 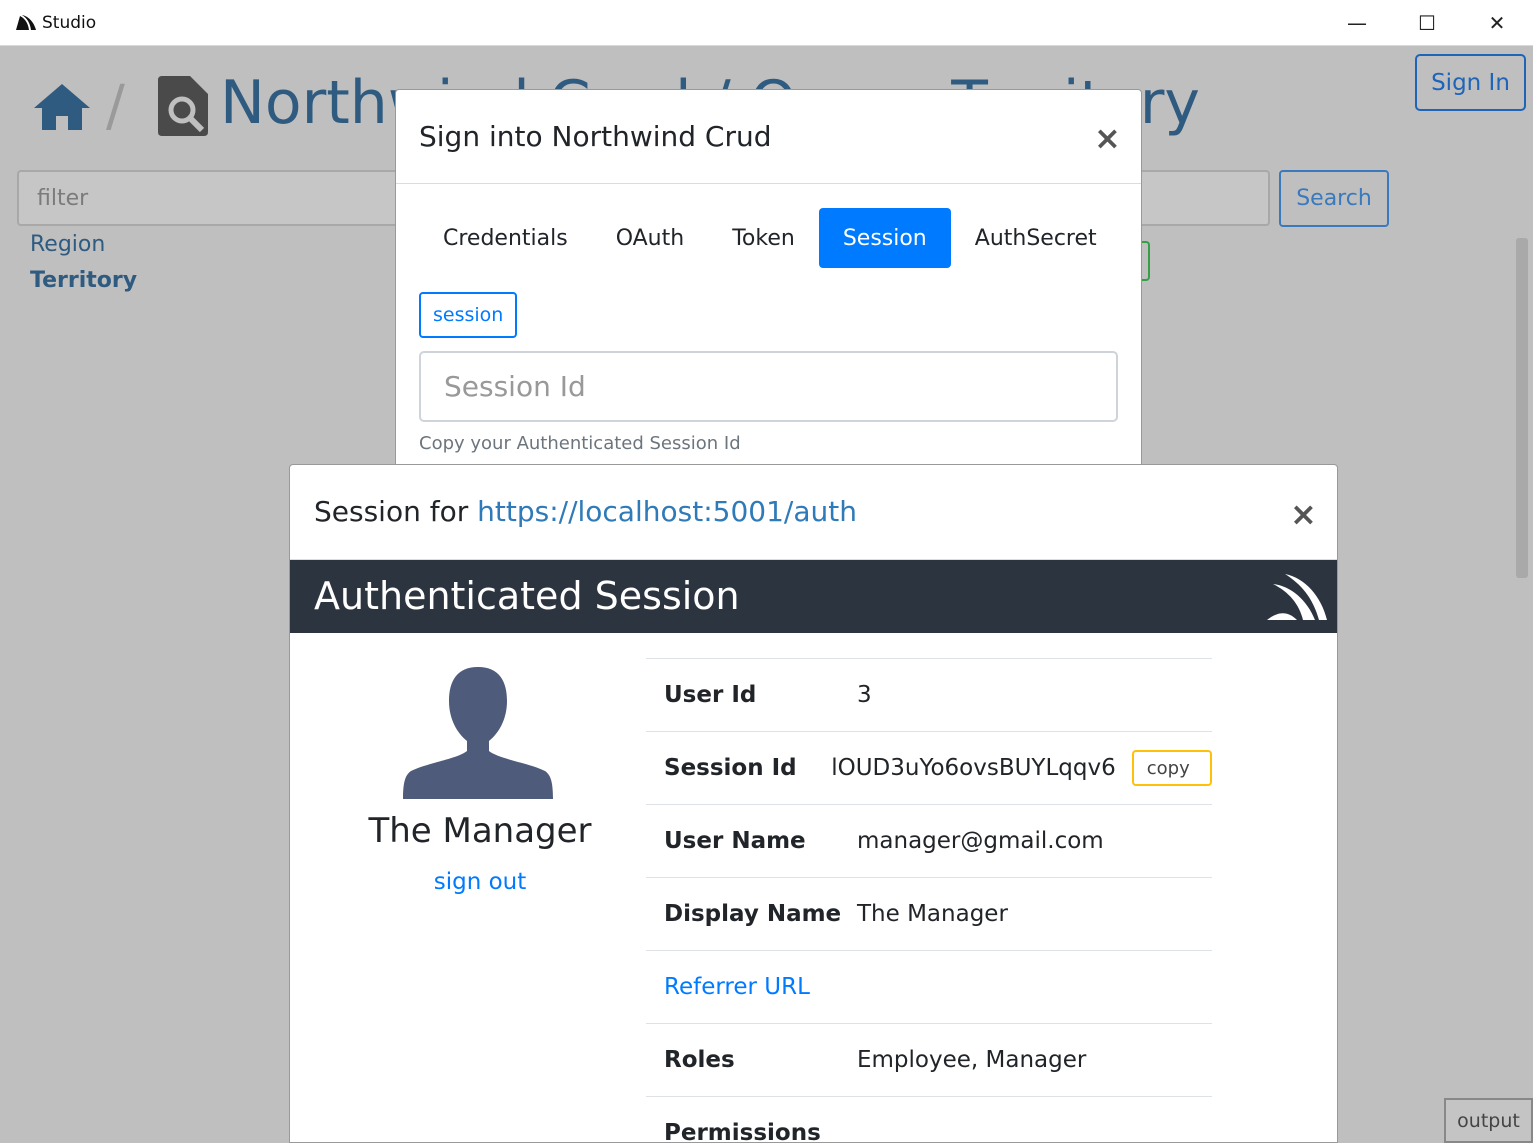 I want to click on table-row: Referrer URL, so click(x=929, y=987).